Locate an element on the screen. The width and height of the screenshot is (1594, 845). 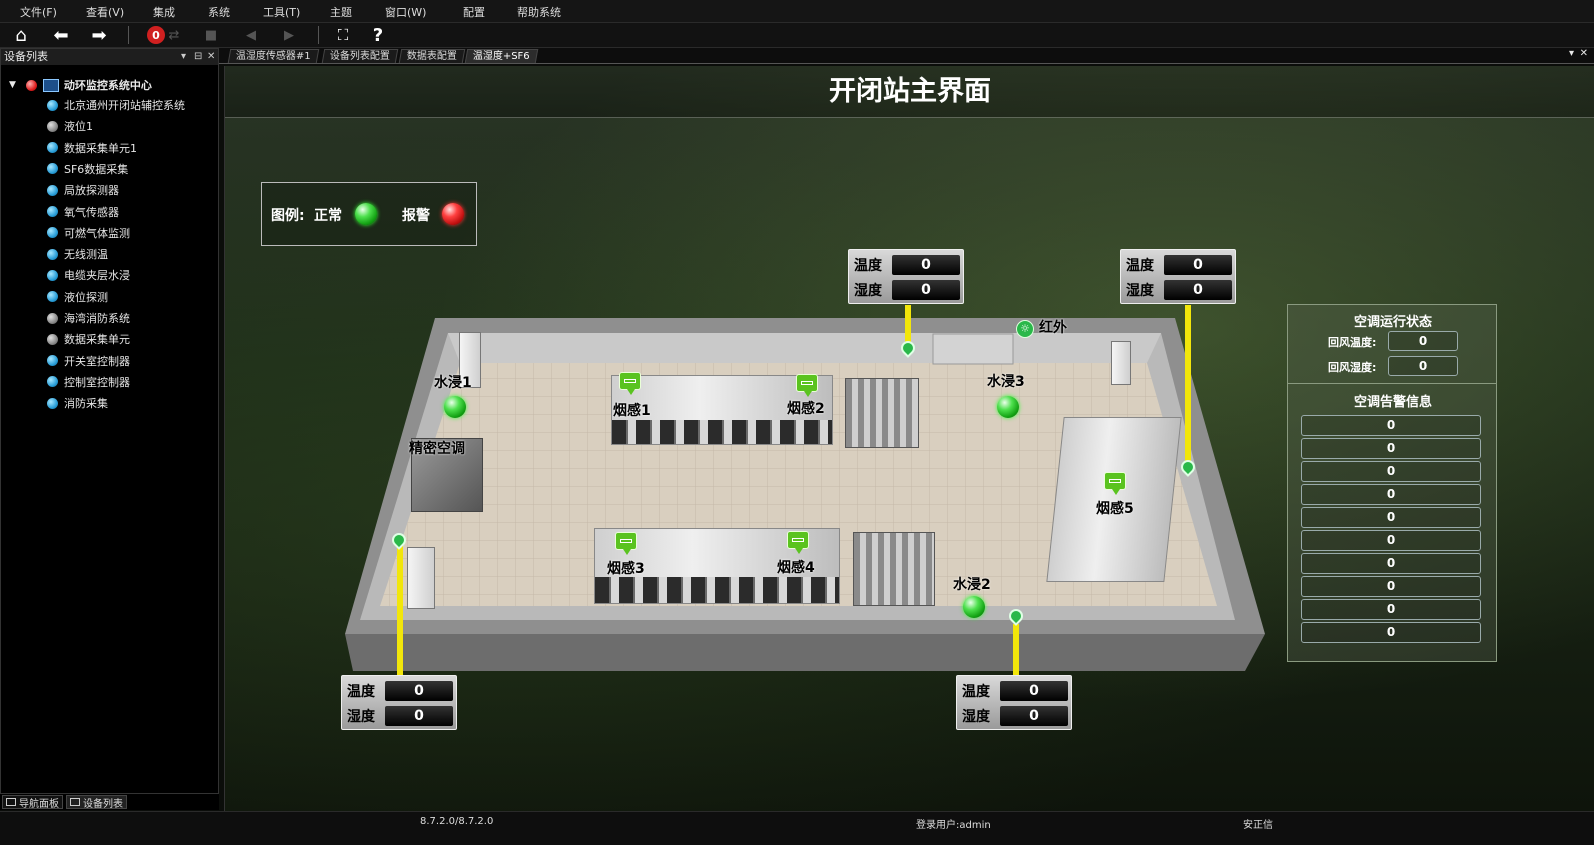
temperature-value: 0 is located at coordinates (1198, 265).